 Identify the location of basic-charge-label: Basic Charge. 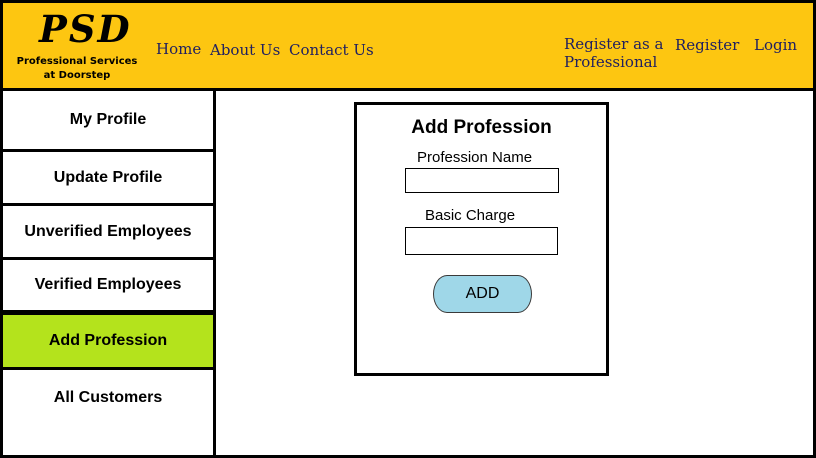
(470, 215).